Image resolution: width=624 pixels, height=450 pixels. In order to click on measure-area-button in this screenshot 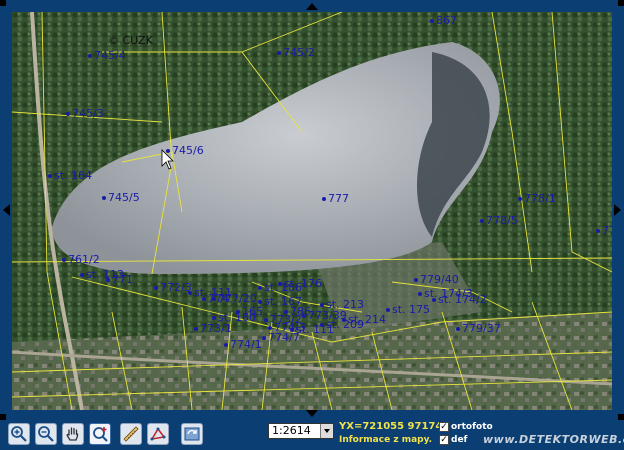, I will do `click(158, 434)`.